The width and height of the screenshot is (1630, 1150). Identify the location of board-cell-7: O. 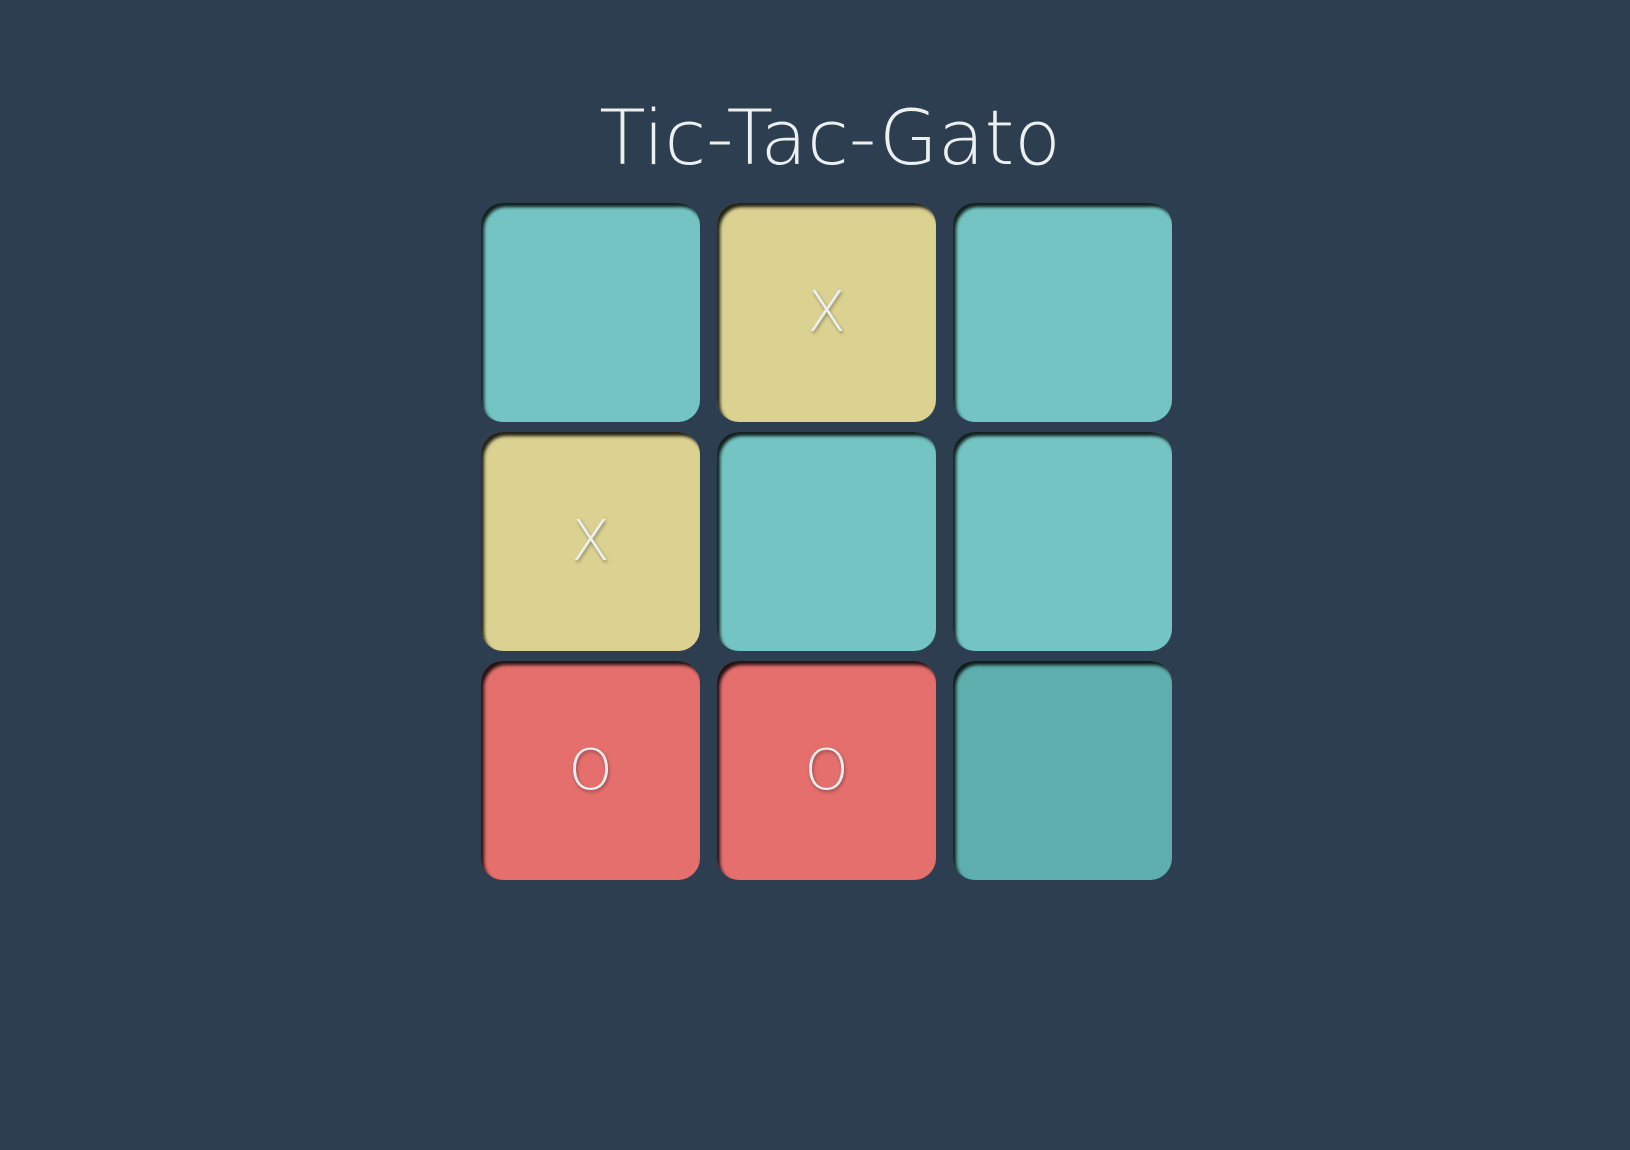
(590, 770).